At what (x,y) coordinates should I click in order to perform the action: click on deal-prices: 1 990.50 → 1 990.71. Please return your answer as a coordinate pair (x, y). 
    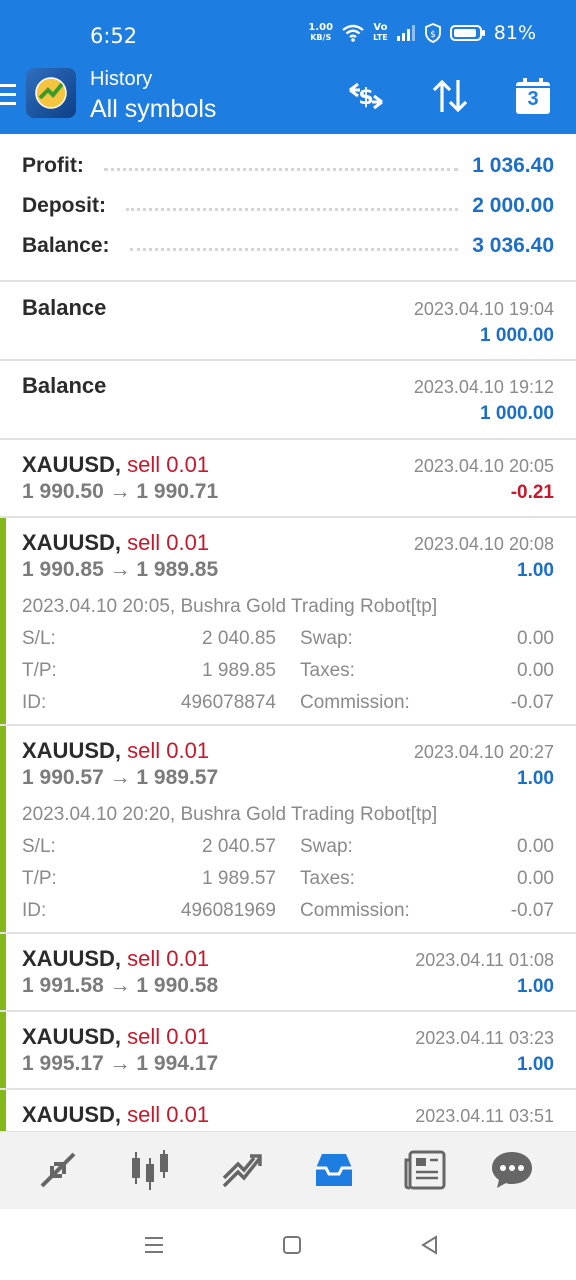
    Looking at the image, I should click on (120, 491).